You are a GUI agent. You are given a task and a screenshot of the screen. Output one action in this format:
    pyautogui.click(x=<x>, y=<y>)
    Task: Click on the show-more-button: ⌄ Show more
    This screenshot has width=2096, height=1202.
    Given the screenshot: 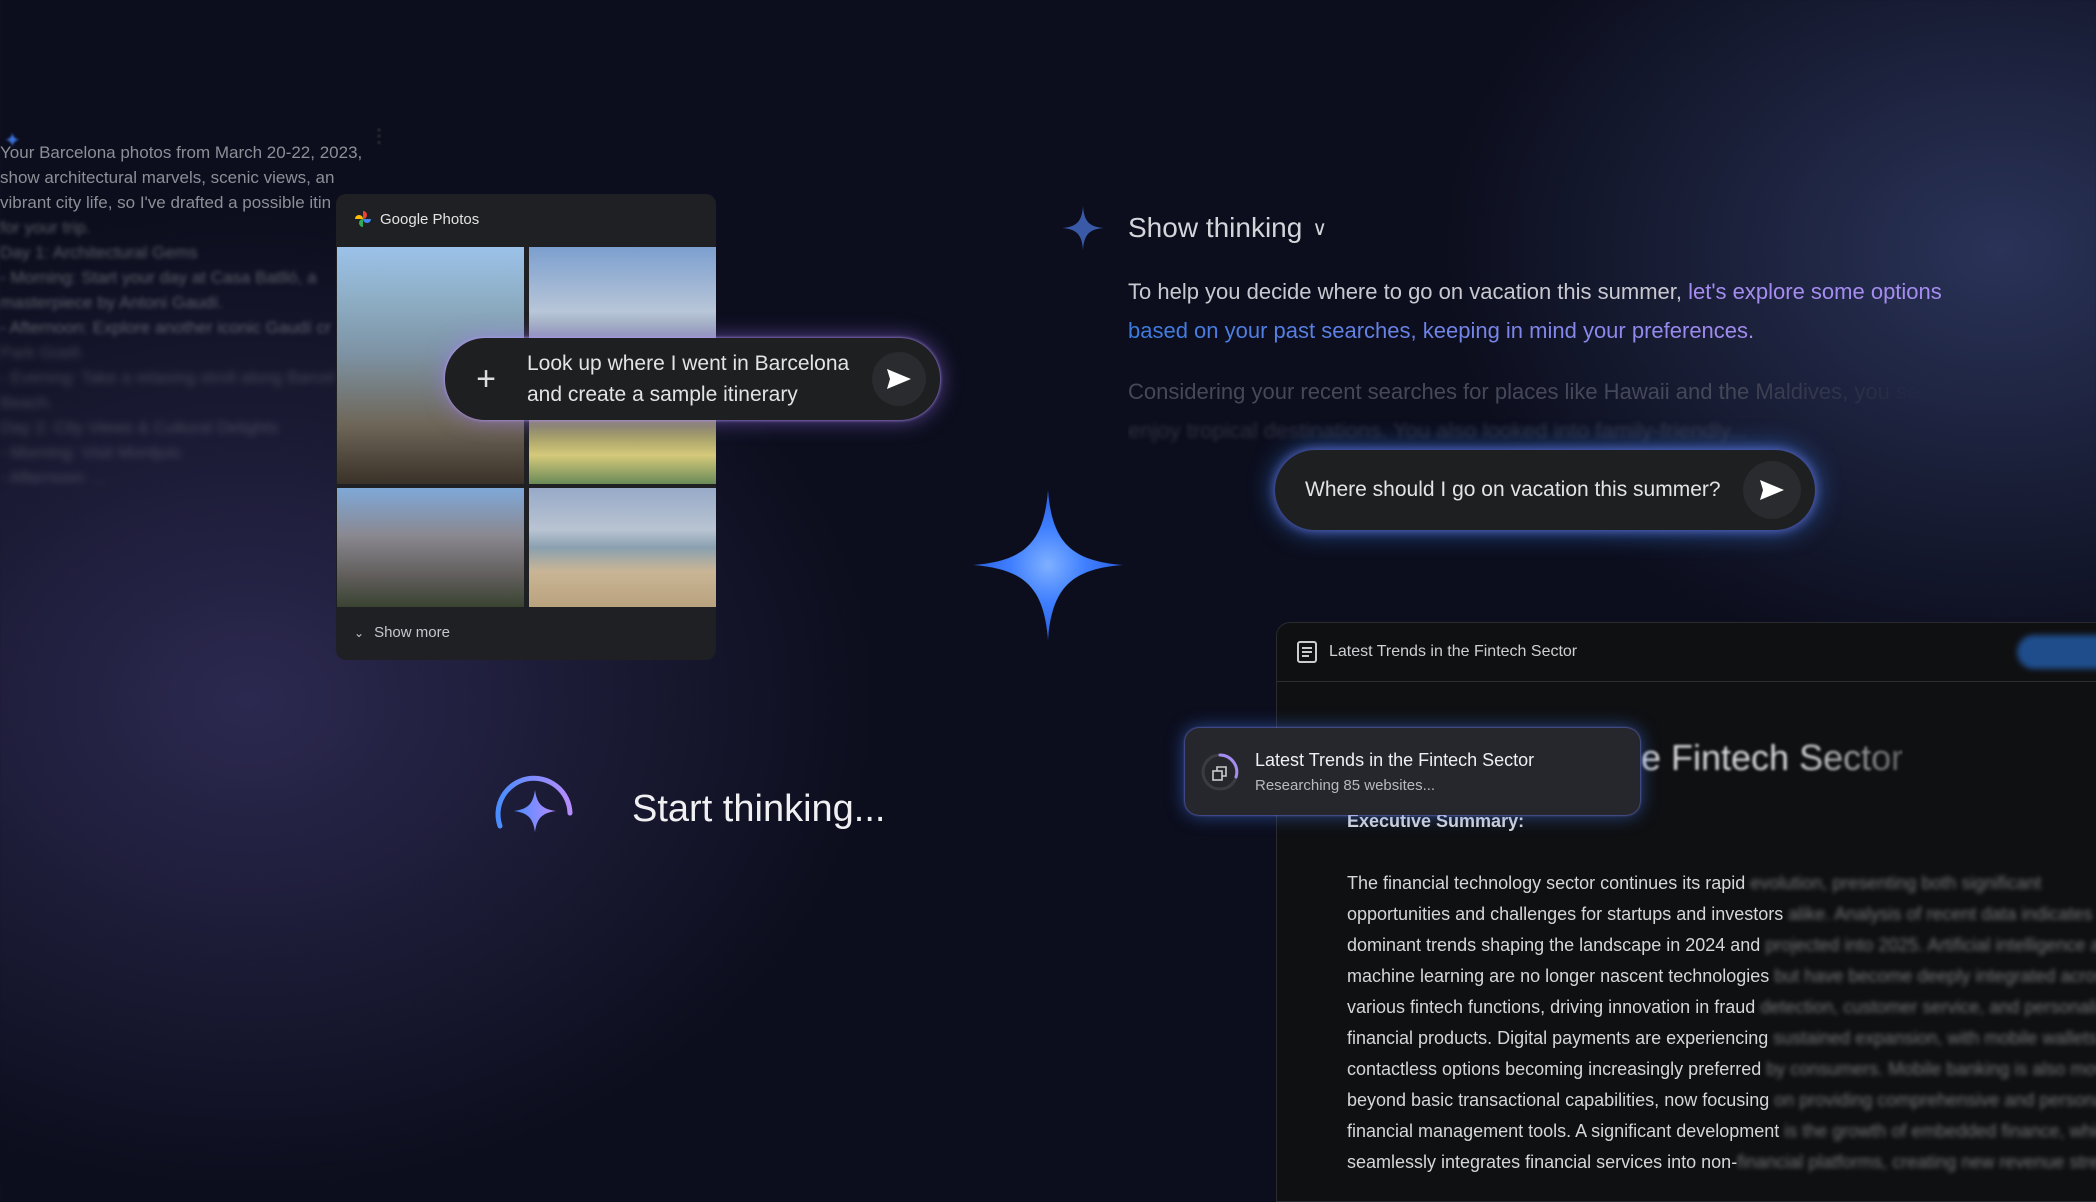 What is the action you would take?
    pyautogui.click(x=402, y=632)
    